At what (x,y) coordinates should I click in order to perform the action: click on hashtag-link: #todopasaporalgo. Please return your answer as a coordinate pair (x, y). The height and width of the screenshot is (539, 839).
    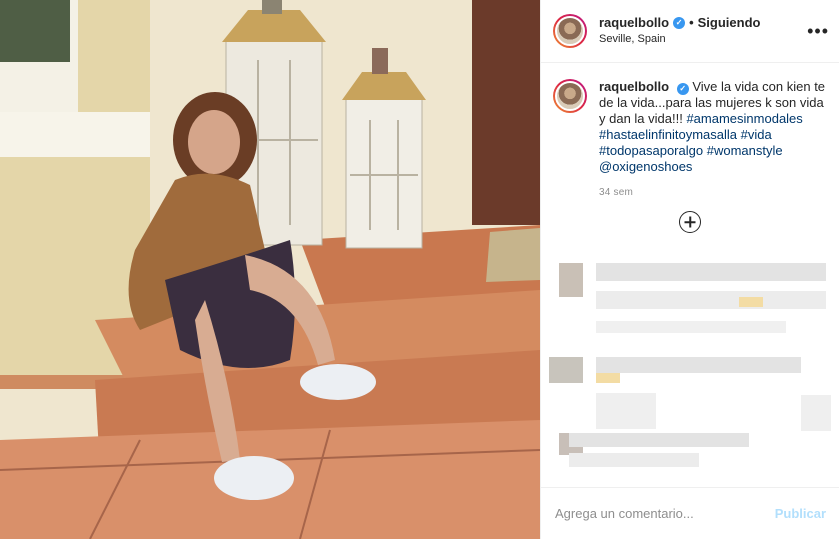
    Looking at the image, I should click on (651, 150).